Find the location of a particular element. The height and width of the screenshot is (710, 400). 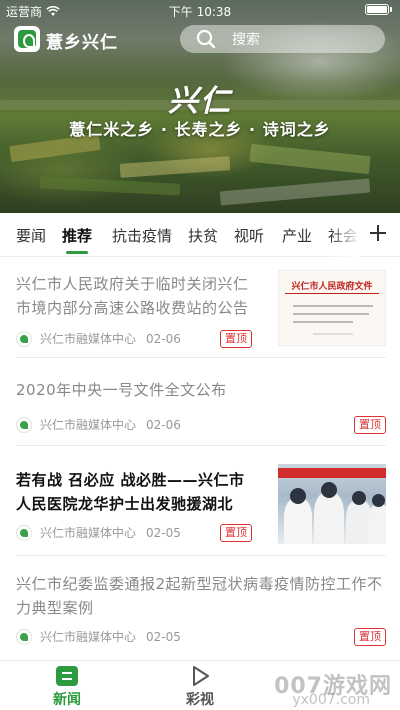

search-icon is located at coordinates (206, 39).